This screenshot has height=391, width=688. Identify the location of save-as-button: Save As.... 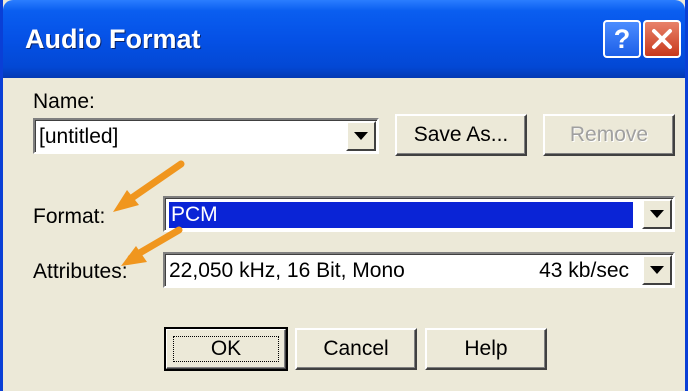
(461, 135).